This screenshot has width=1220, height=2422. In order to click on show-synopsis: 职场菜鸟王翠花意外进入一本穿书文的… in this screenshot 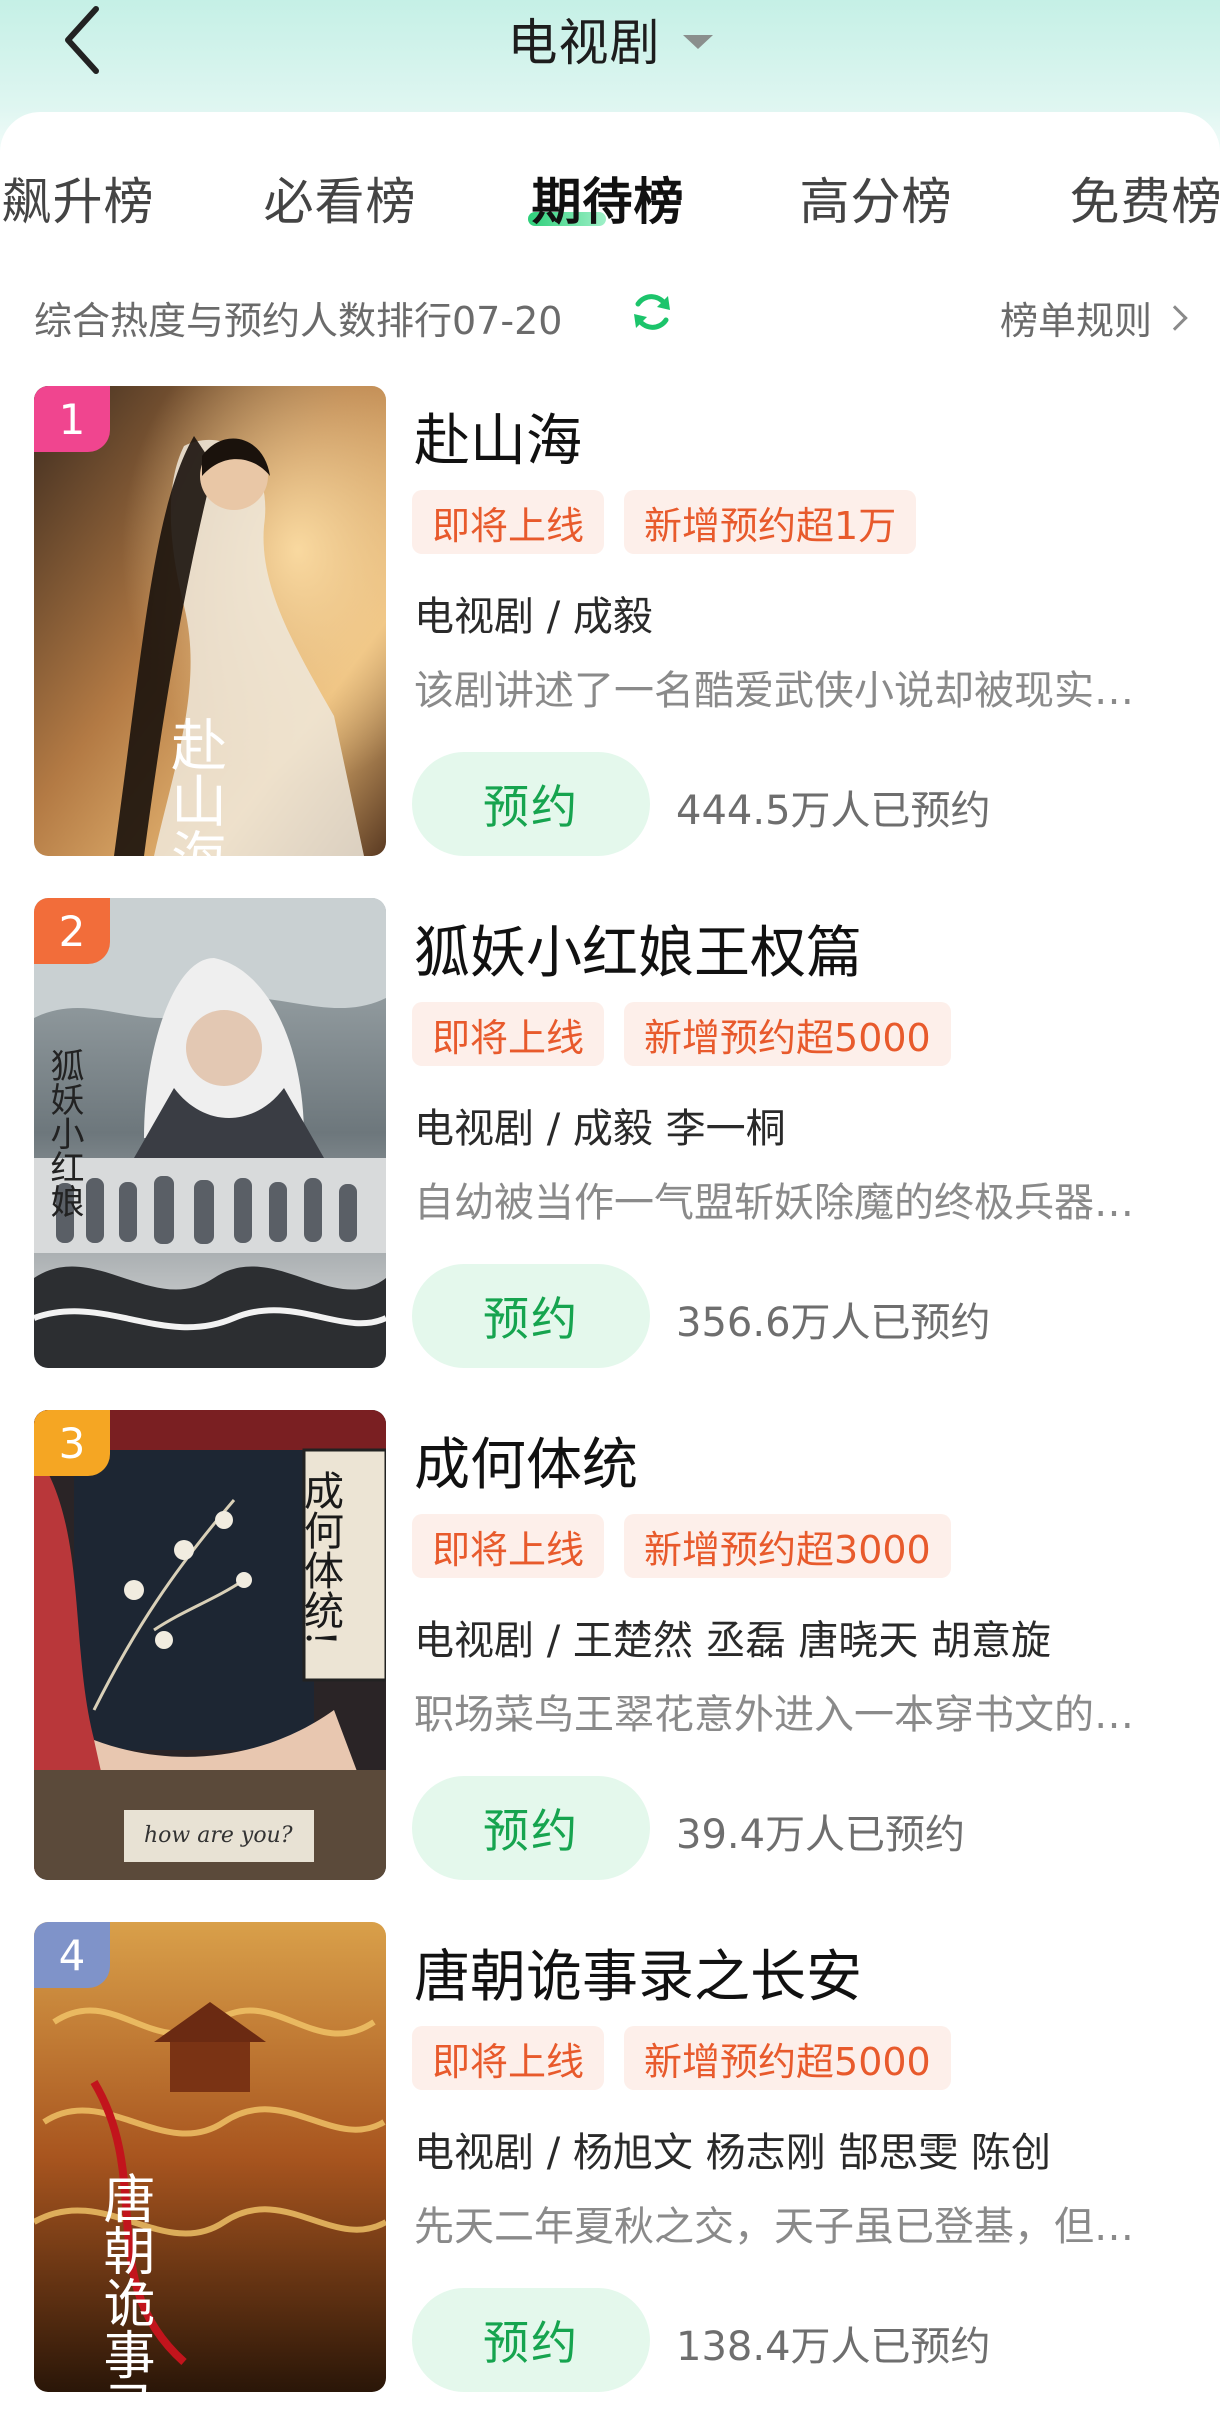, I will do `click(774, 1715)`.